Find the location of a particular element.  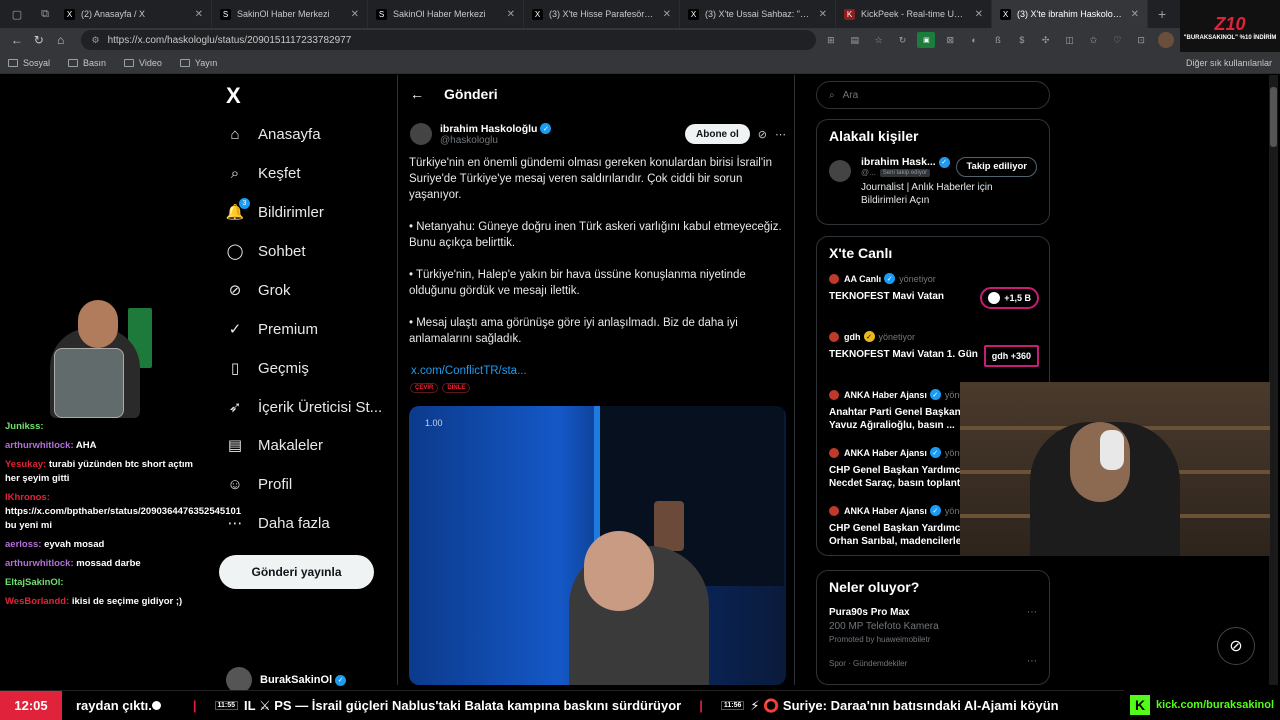

scrollbar-thumb is located at coordinates (1273, 117).